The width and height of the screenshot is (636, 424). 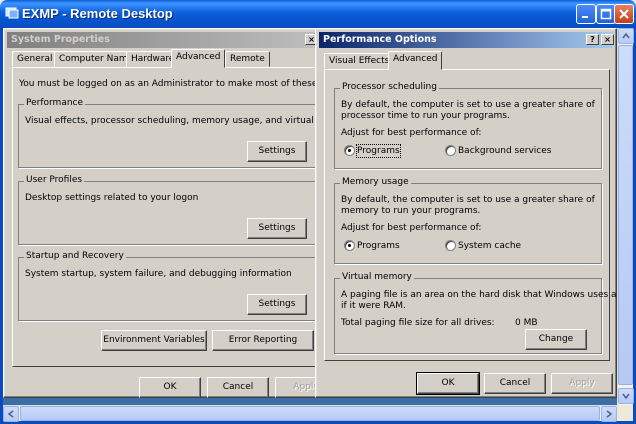 I want to click on memory-description-2: memory to run your programs., so click(x=411, y=211).